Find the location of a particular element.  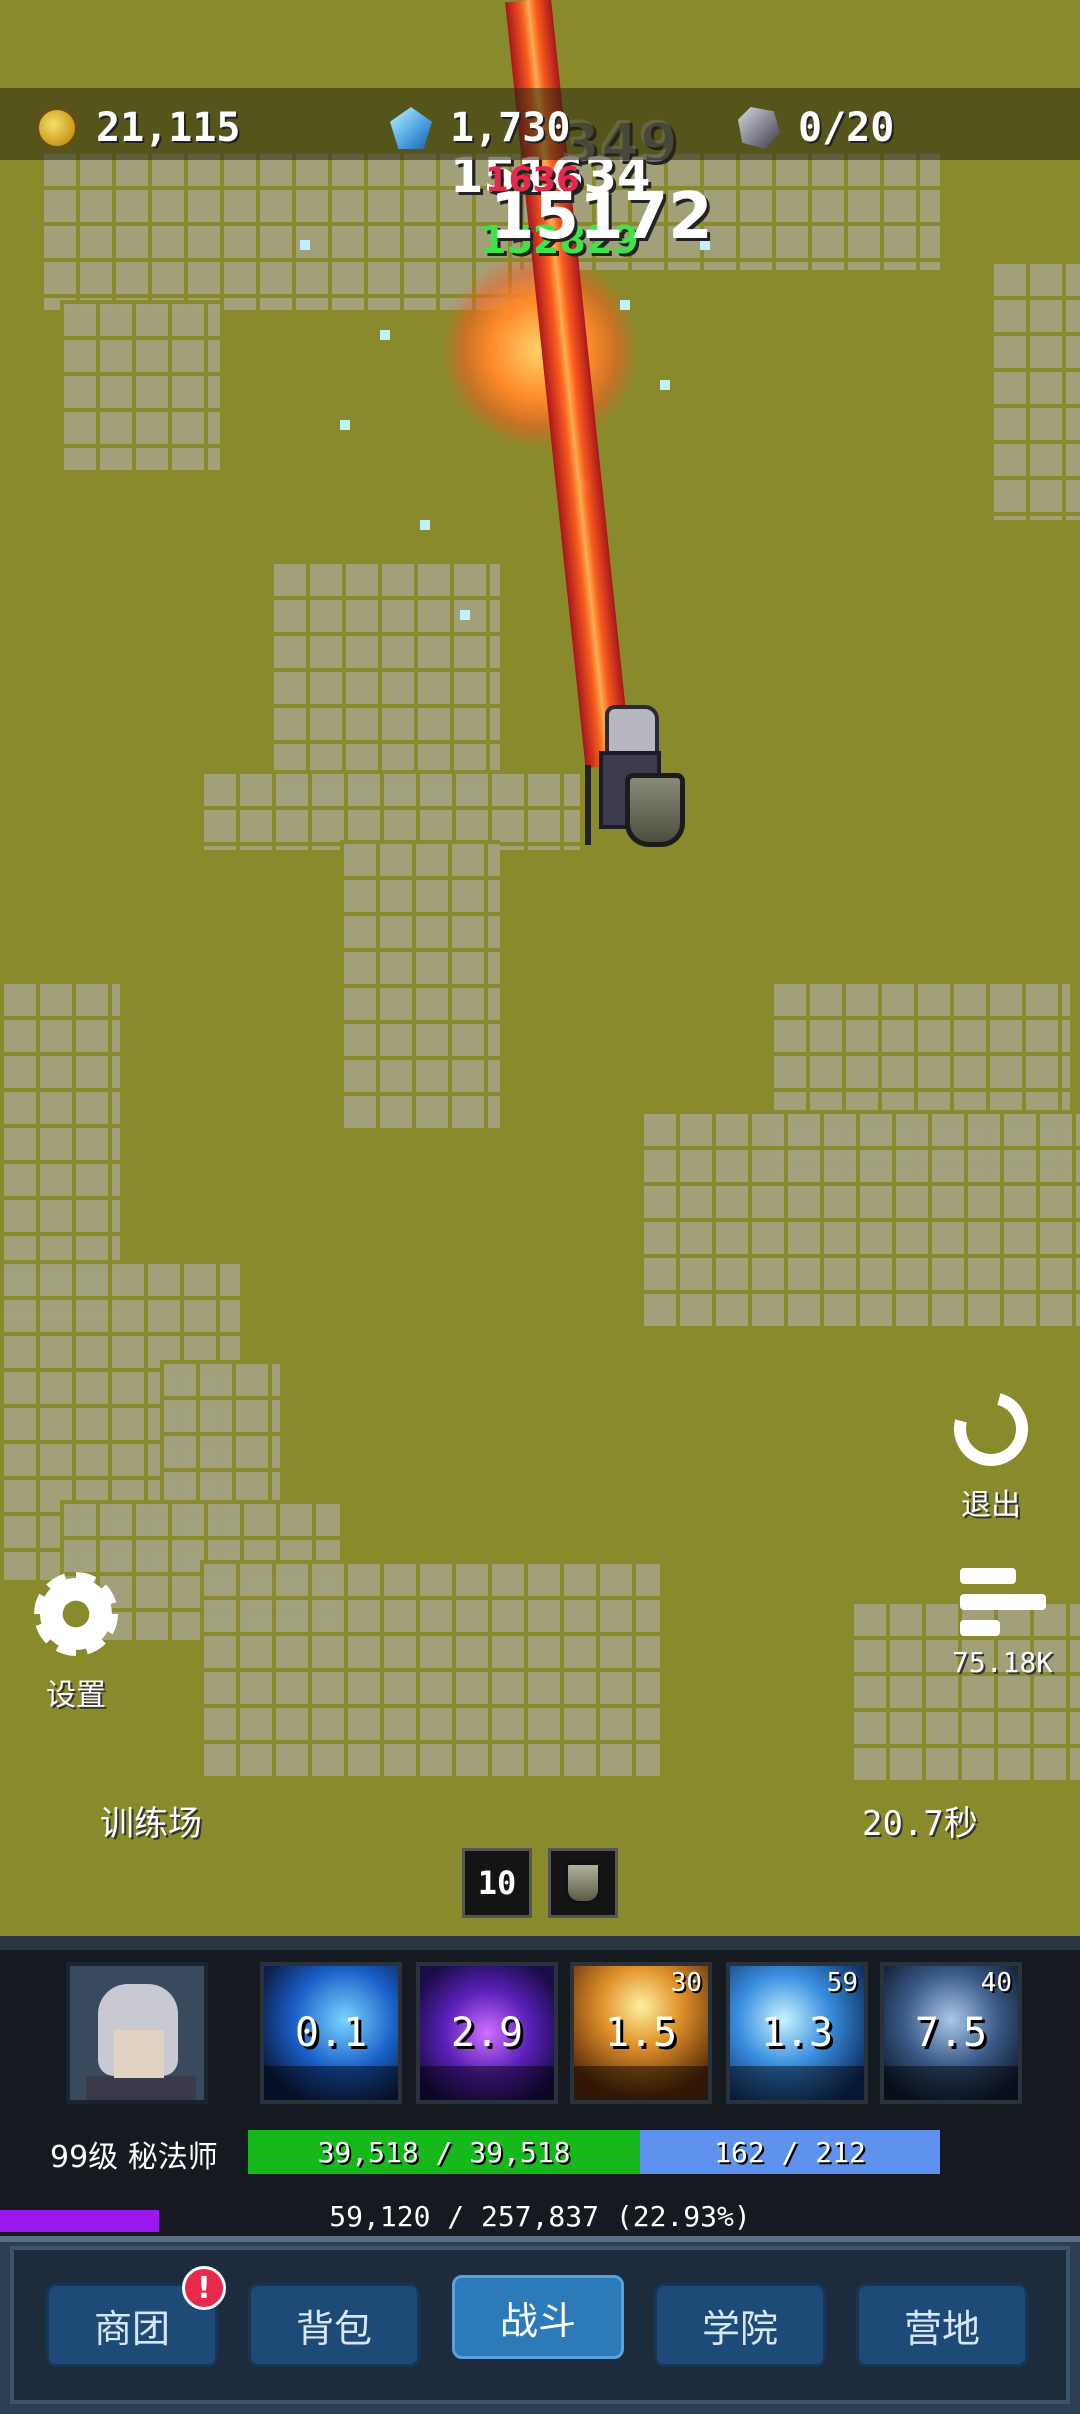

gold-value: 21,115 is located at coordinates (168, 128).